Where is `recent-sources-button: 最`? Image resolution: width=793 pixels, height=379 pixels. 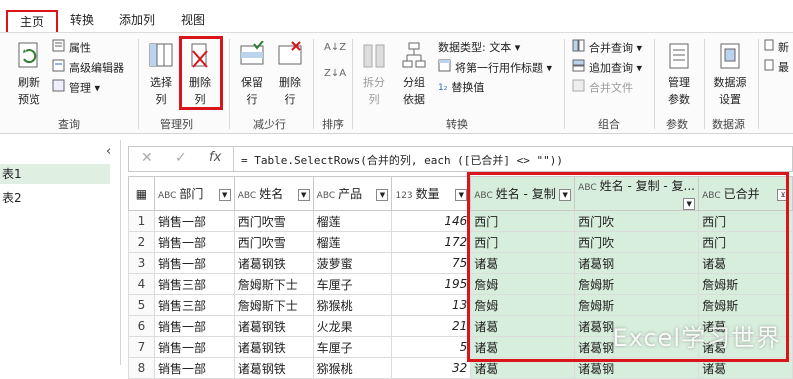
recent-sources-button: 最 is located at coordinates (776, 68).